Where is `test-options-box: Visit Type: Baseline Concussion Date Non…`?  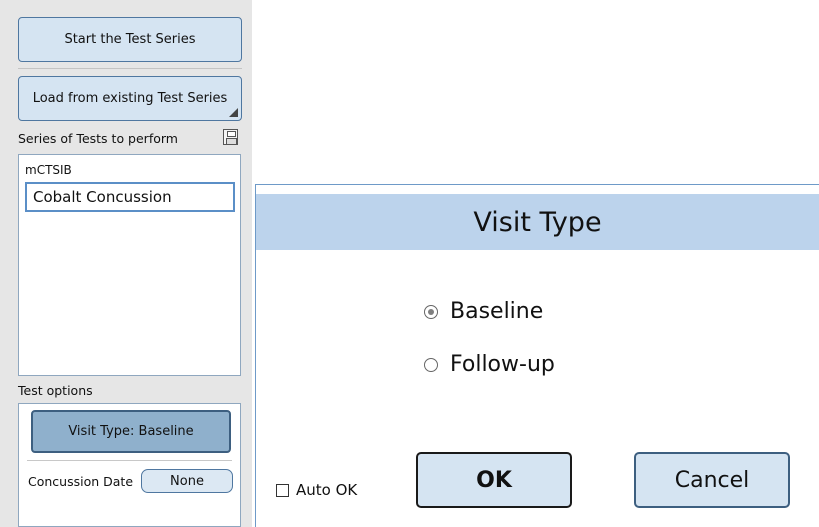 test-options-box: Visit Type: Baseline Concussion Date Non… is located at coordinates (129, 465).